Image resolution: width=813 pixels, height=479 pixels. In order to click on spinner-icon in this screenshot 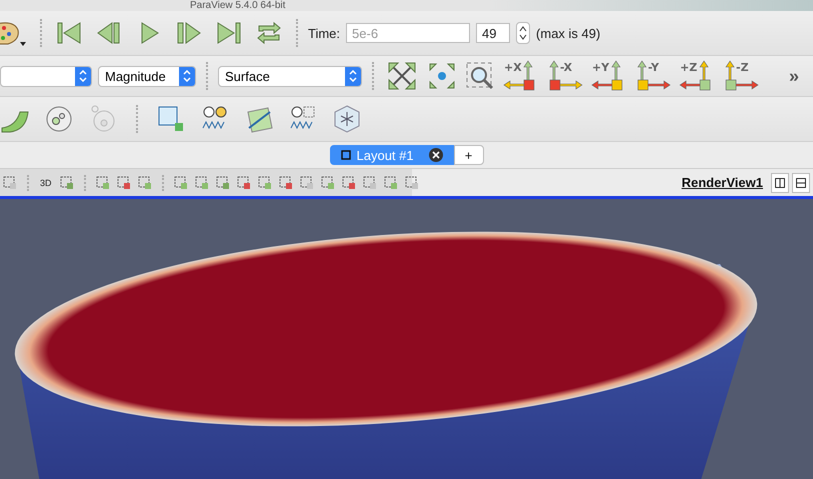, I will do `click(523, 33)`.